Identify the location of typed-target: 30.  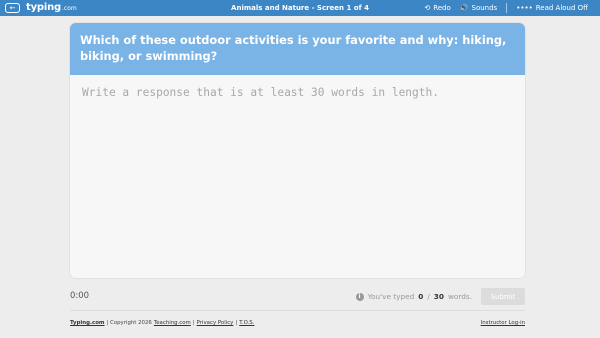
(438, 296).